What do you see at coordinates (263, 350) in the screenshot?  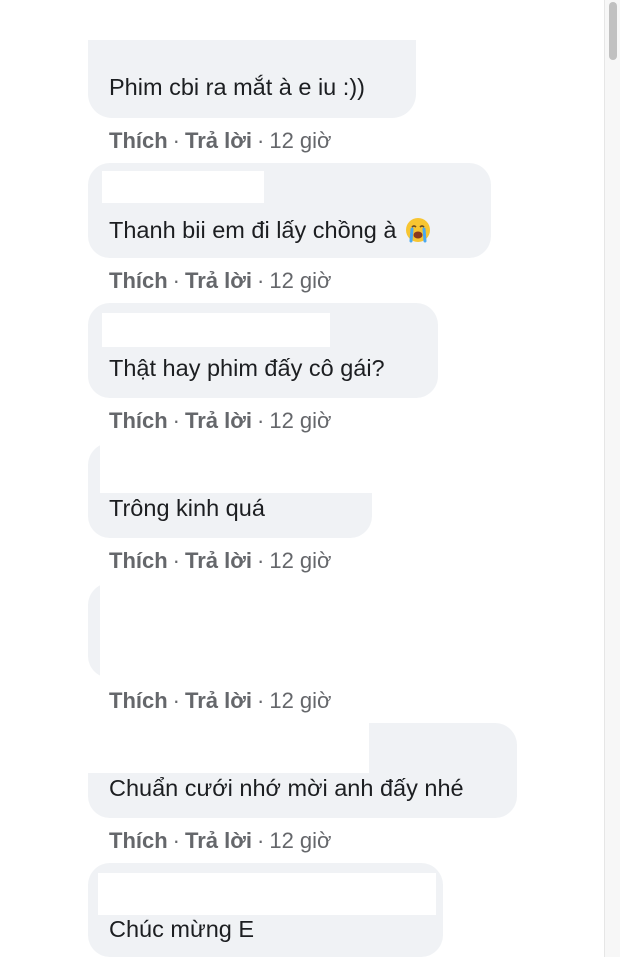 I see `comment-bubble: Thật hay phim đấy cô gái?` at bounding box center [263, 350].